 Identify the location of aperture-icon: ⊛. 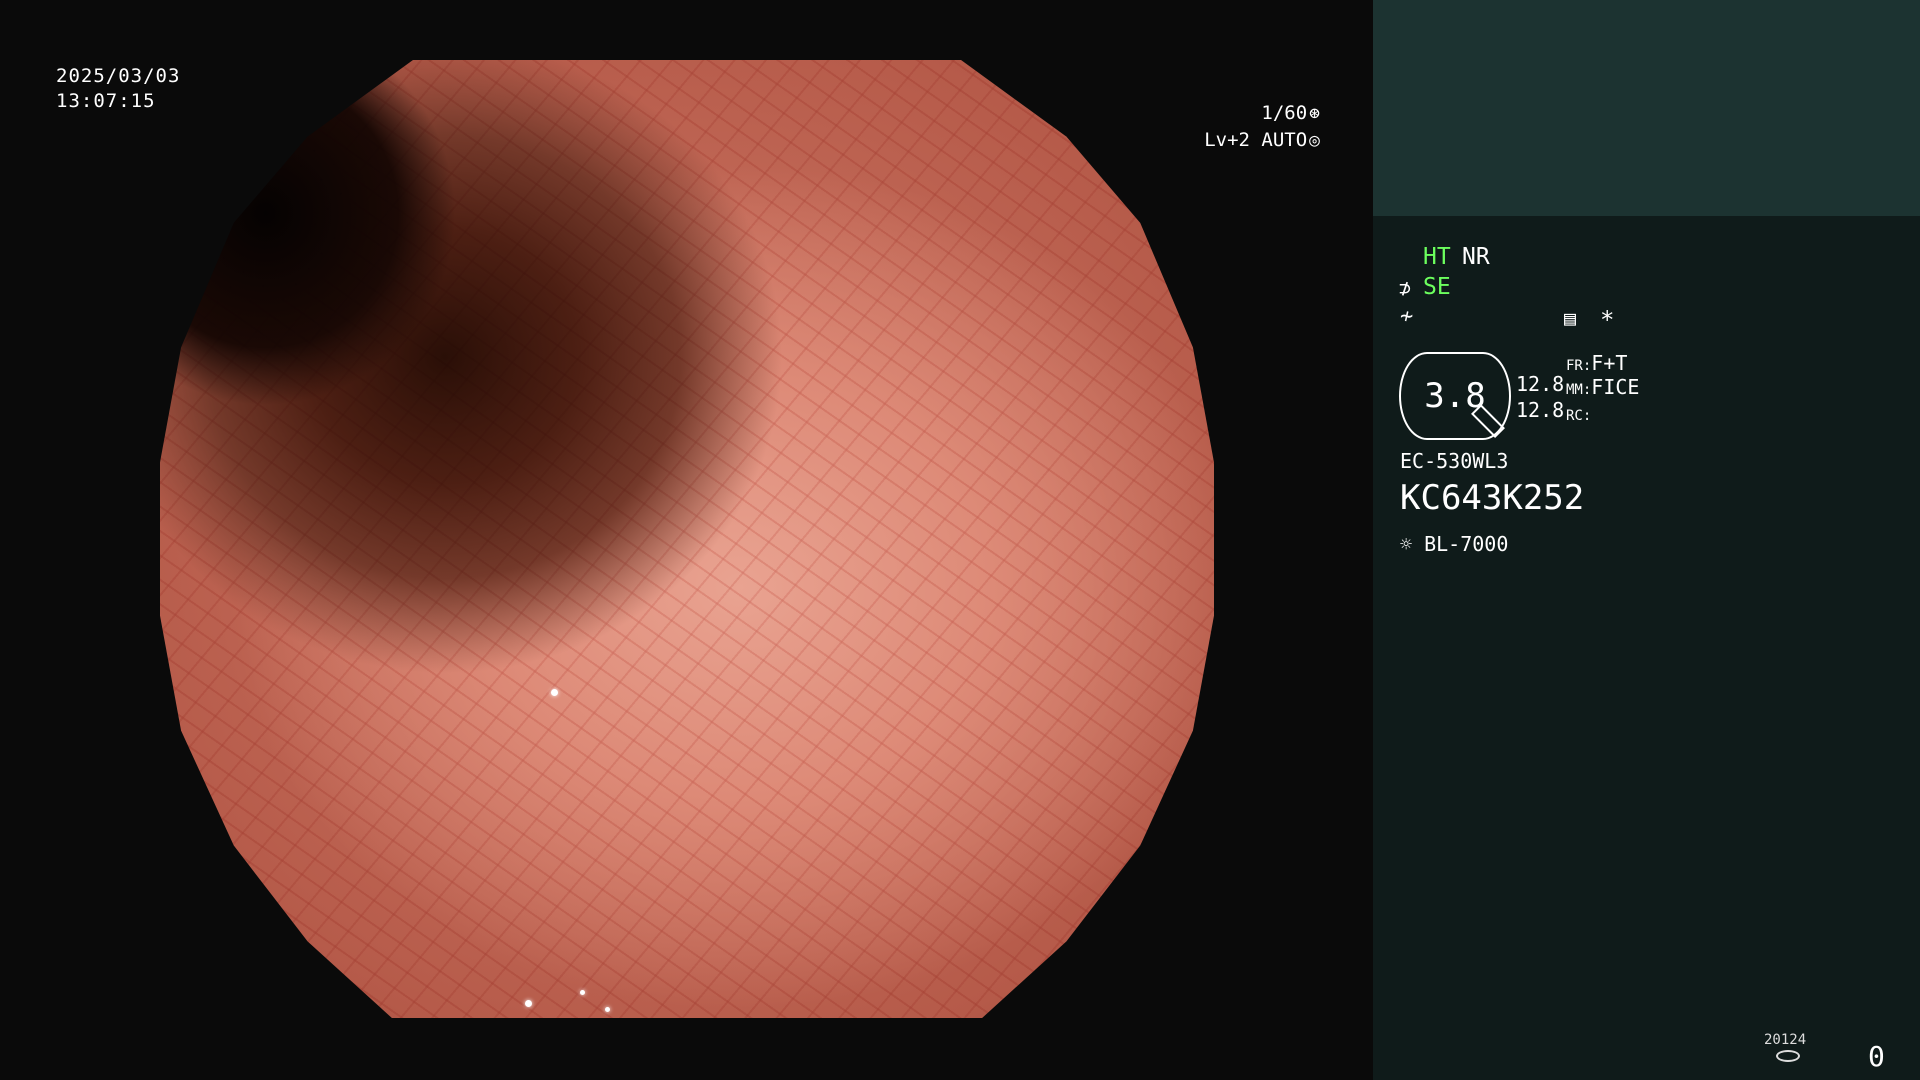
(1314, 113).